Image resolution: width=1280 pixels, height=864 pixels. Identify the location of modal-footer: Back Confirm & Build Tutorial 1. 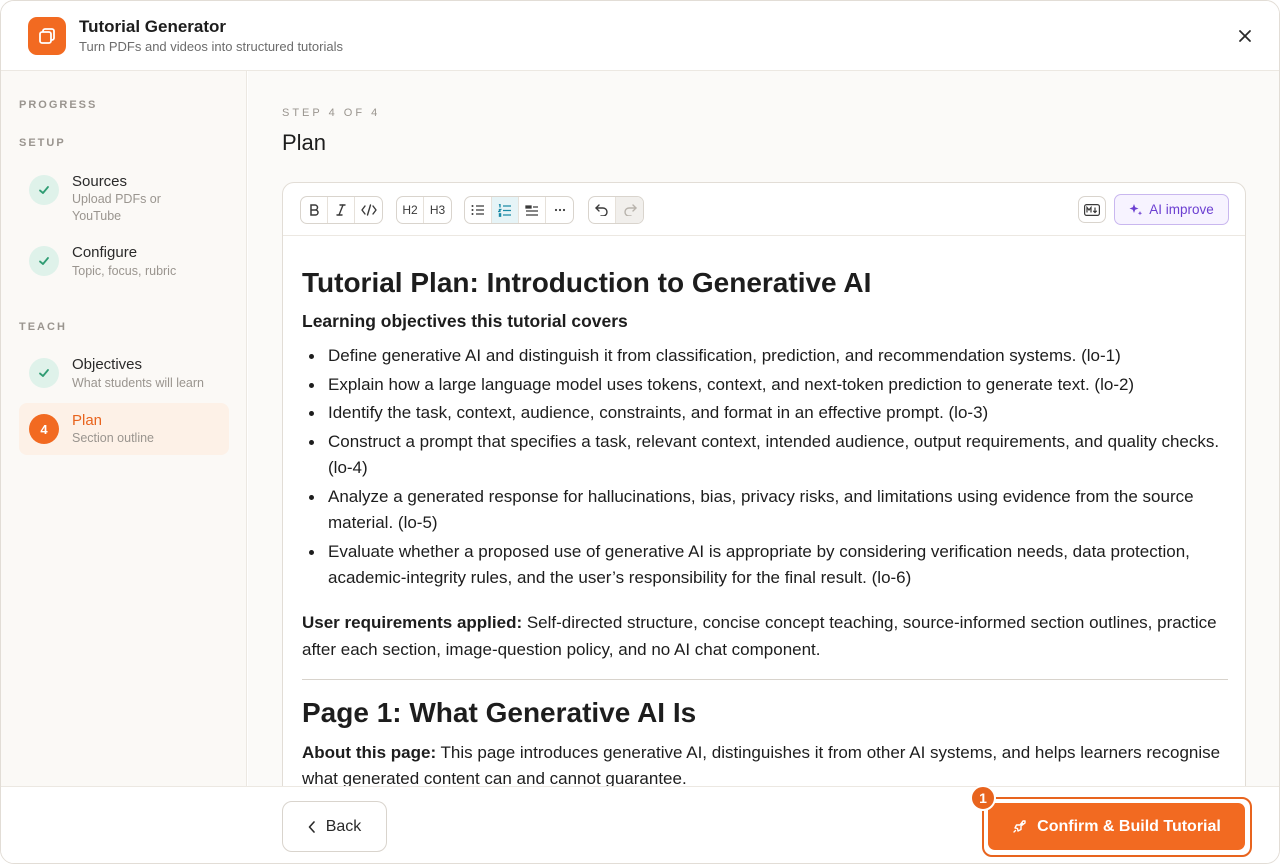
(640, 824).